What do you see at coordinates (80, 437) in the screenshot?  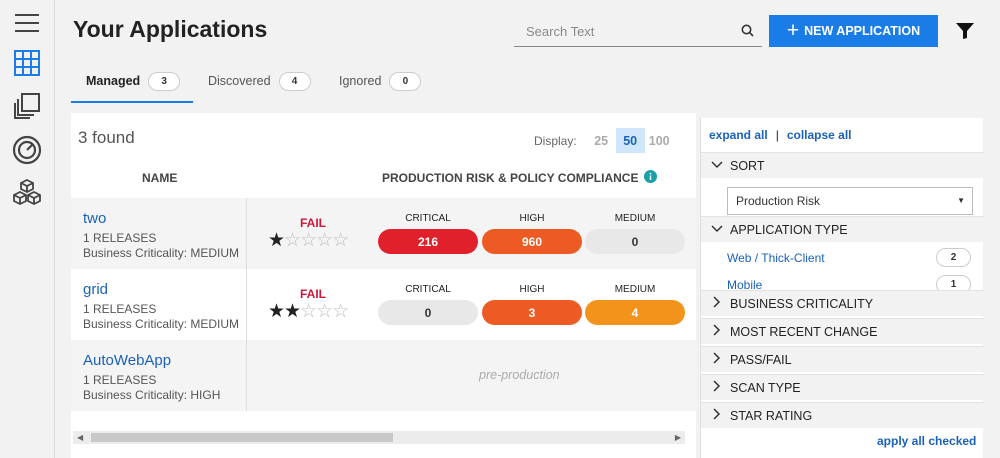 I see `scroll-left-icon: ◀` at bounding box center [80, 437].